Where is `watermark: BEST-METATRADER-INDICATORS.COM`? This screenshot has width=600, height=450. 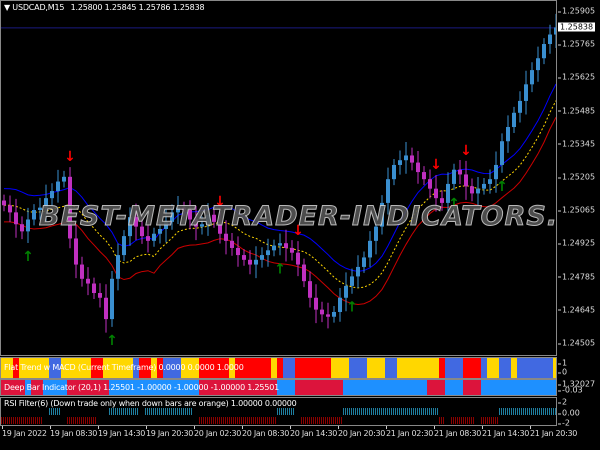
watermark: BEST-METATRADER-INDICATORS.COM is located at coordinates (298, 217).